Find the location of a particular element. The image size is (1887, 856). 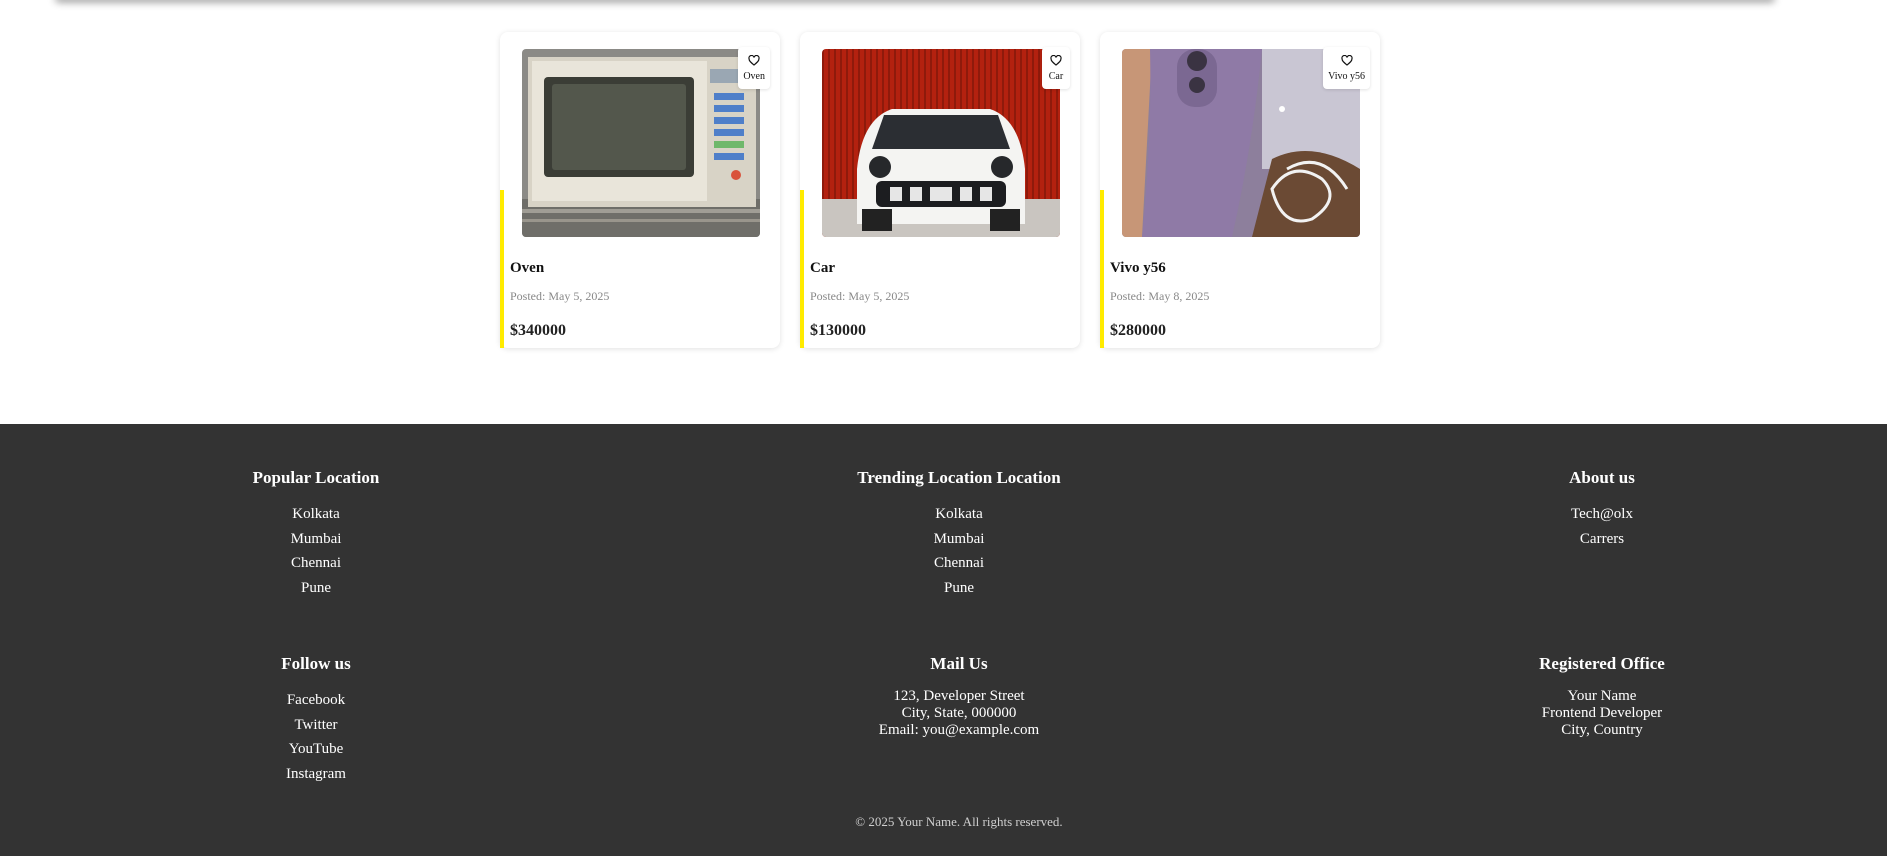

white-car-photo is located at coordinates (941, 143).